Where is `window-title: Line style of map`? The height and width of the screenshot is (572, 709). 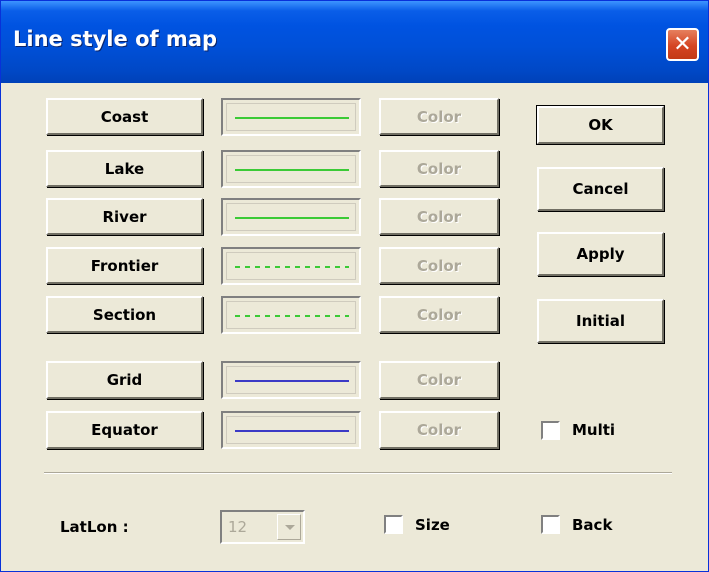 window-title: Line style of map is located at coordinates (115, 39).